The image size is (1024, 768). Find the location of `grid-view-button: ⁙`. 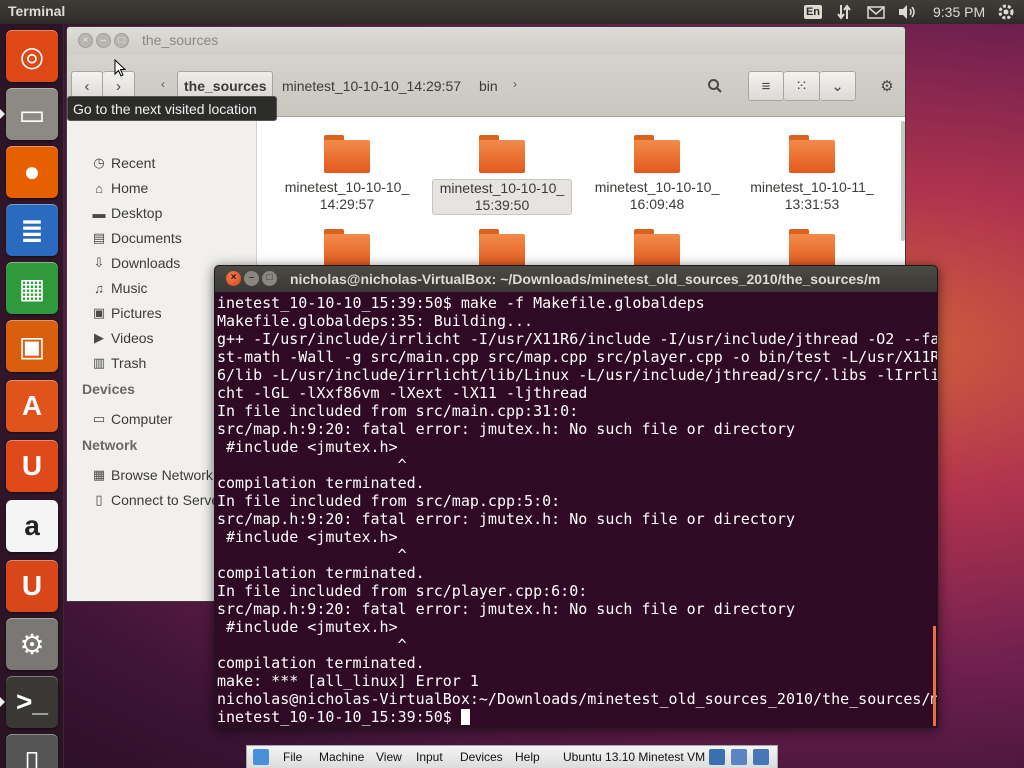

grid-view-button: ⁙ is located at coordinates (802, 86).